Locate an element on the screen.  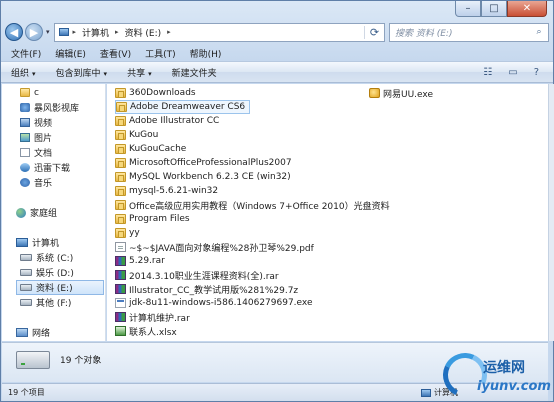
tree-item-thunder-downloads: 迅雷下载 is located at coordinates (45, 167).